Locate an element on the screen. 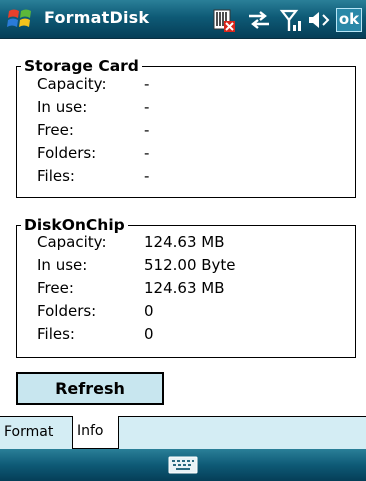 The width and height of the screenshot is (366, 481). capacity-value: 124.63 MB is located at coordinates (184, 242).